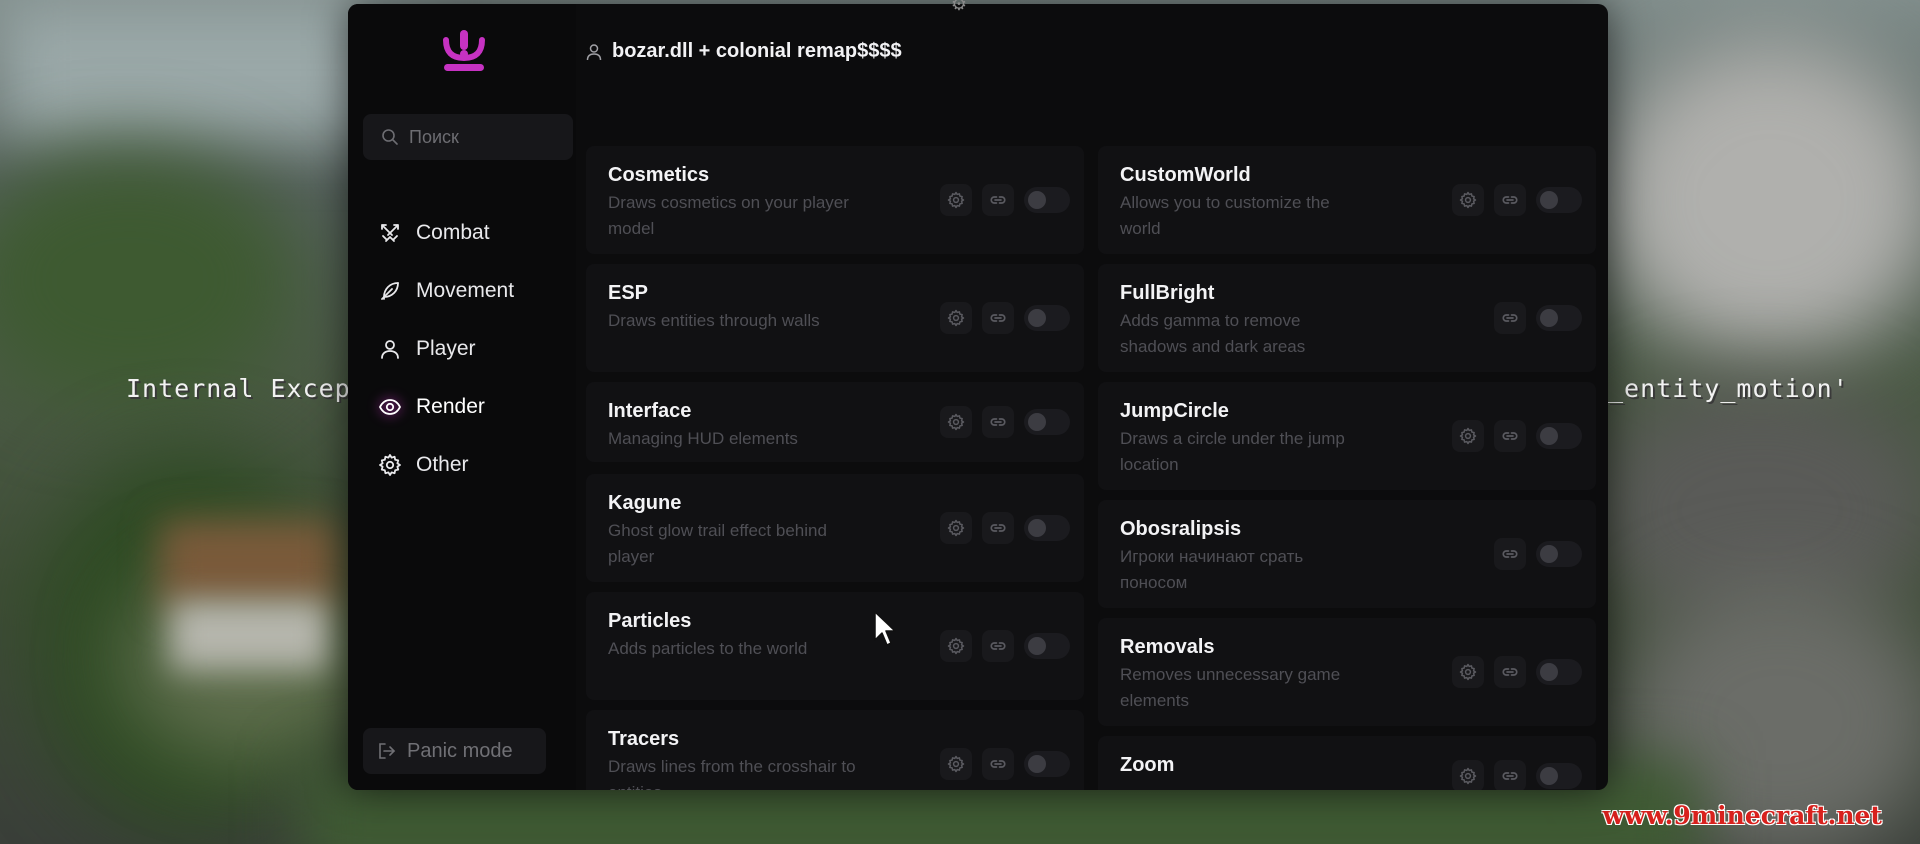 The image size is (1920, 844). Describe the element at coordinates (757, 51) in the screenshot. I see `config-title-text: bozar.dll + colonial remap$$$$` at that location.